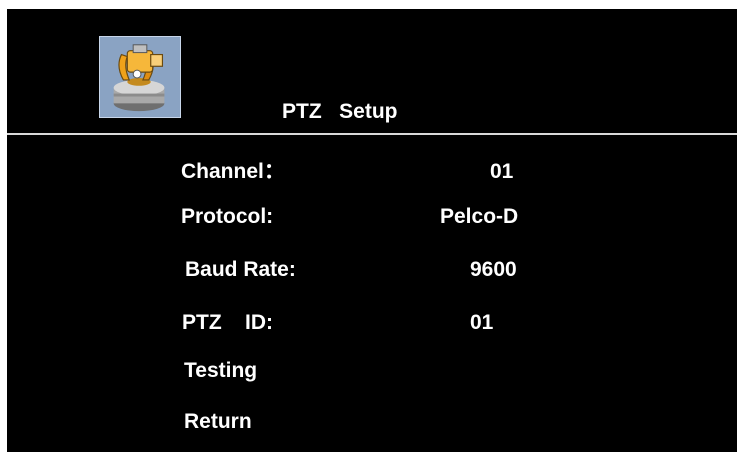 The image size is (744, 459). I want to click on protocol-label: Protocol:, so click(227, 216).